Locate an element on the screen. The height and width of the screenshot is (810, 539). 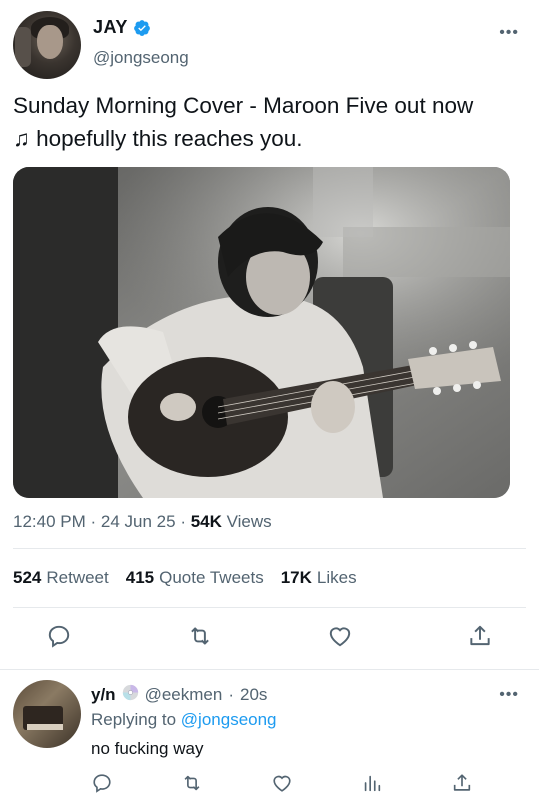
likes-label: Likes is located at coordinates (336, 577).